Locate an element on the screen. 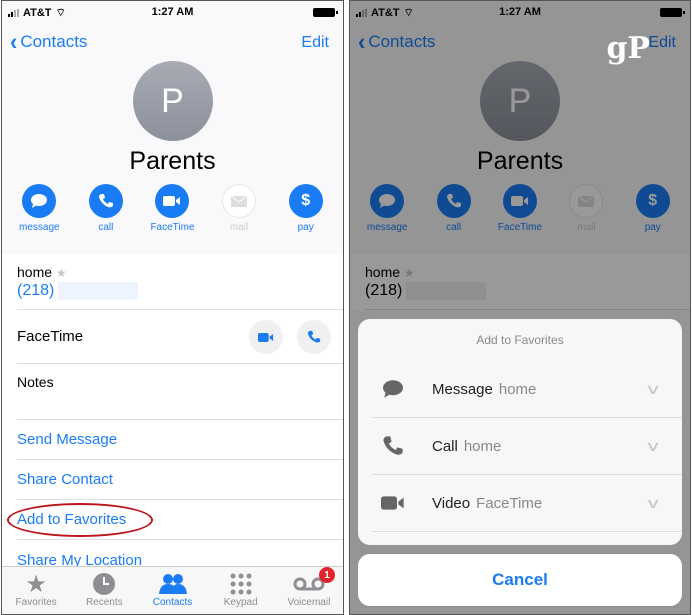 The height and width of the screenshot is (615, 692). tab-contacts: Contacts is located at coordinates (172, 590).